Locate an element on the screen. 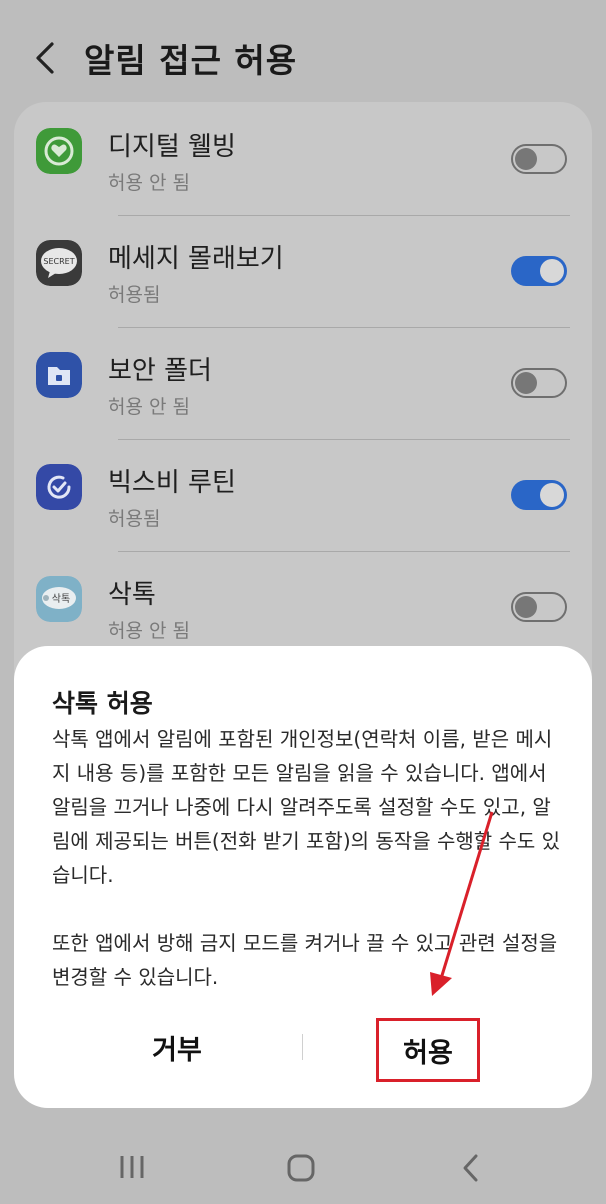 The image size is (606, 1204). saktok-icon: 삭톡 is located at coordinates (59, 599).